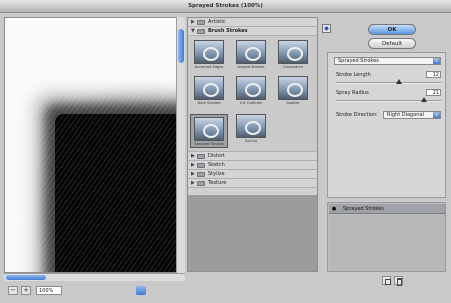  I want to click on spray-radius-slider, so click(388, 99).